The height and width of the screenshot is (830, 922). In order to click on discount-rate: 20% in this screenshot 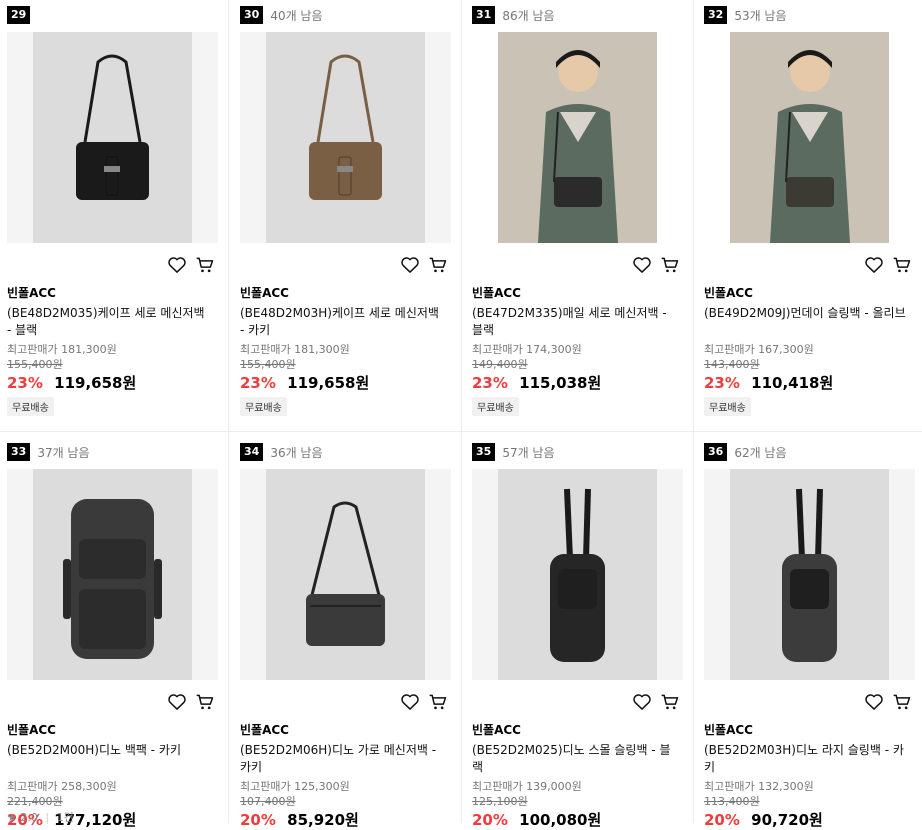, I will do `click(490, 820)`.